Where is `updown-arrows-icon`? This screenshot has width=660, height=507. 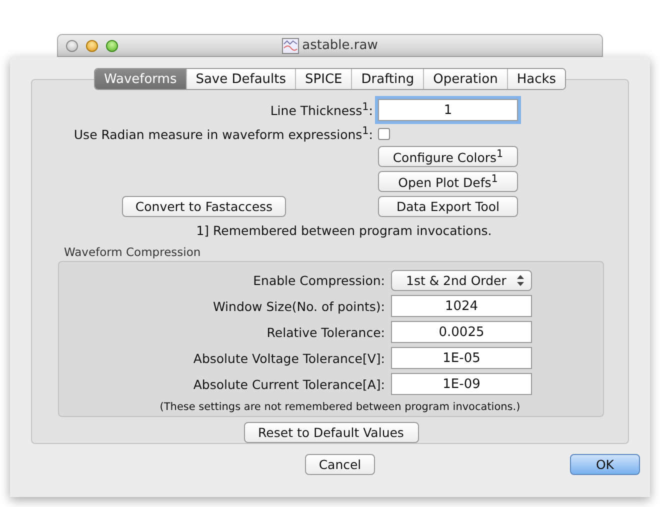
updown-arrows-icon is located at coordinates (520, 280).